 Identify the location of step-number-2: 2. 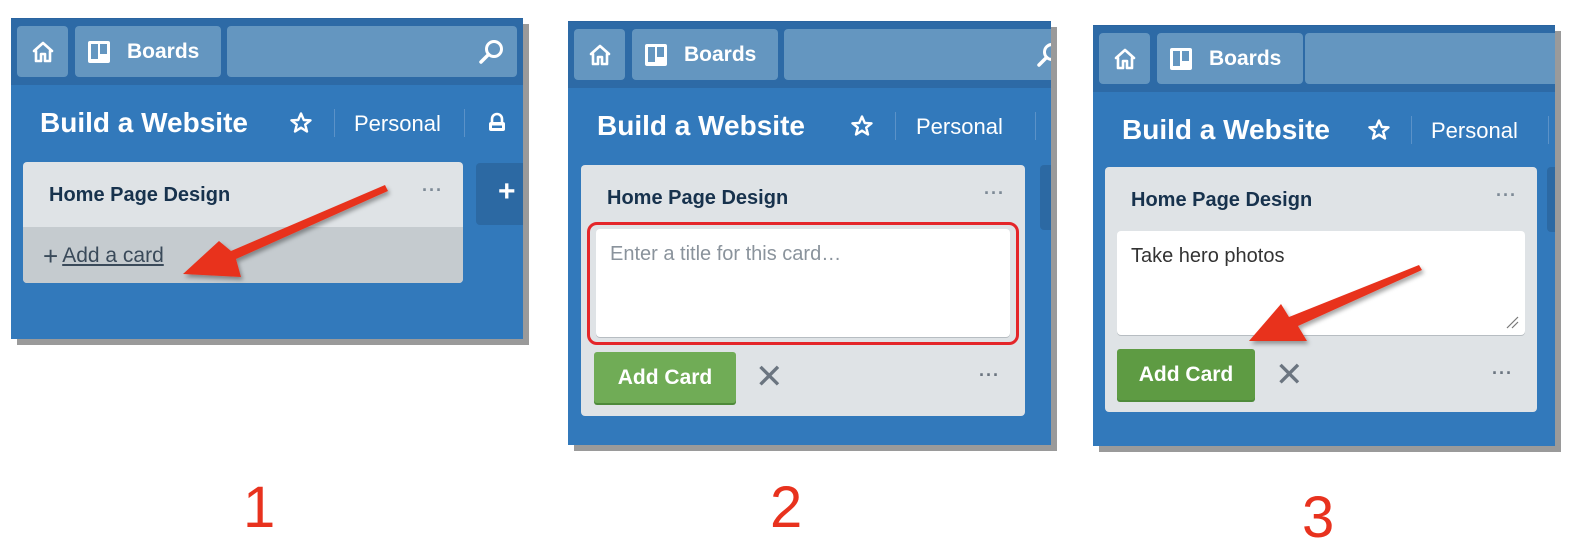
(786, 507).